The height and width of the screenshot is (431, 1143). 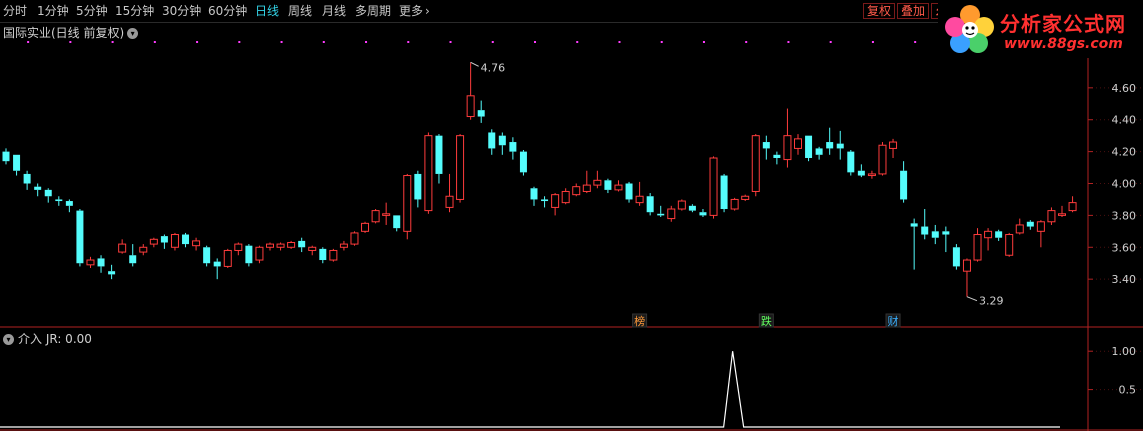 I want to click on event-marker-label: 榜, so click(x=639, y=321).